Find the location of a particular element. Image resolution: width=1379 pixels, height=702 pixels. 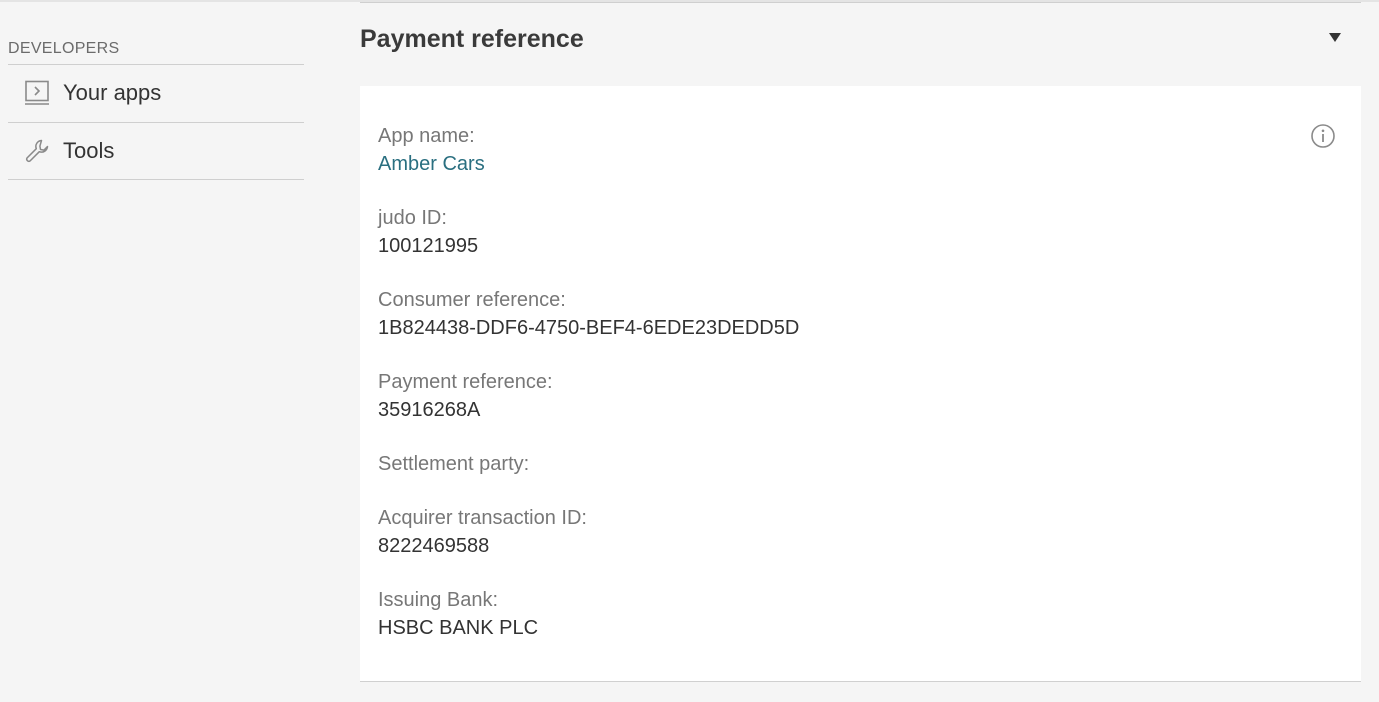

payment-reference-header: Payment reference is located at coordinates (860, 44).